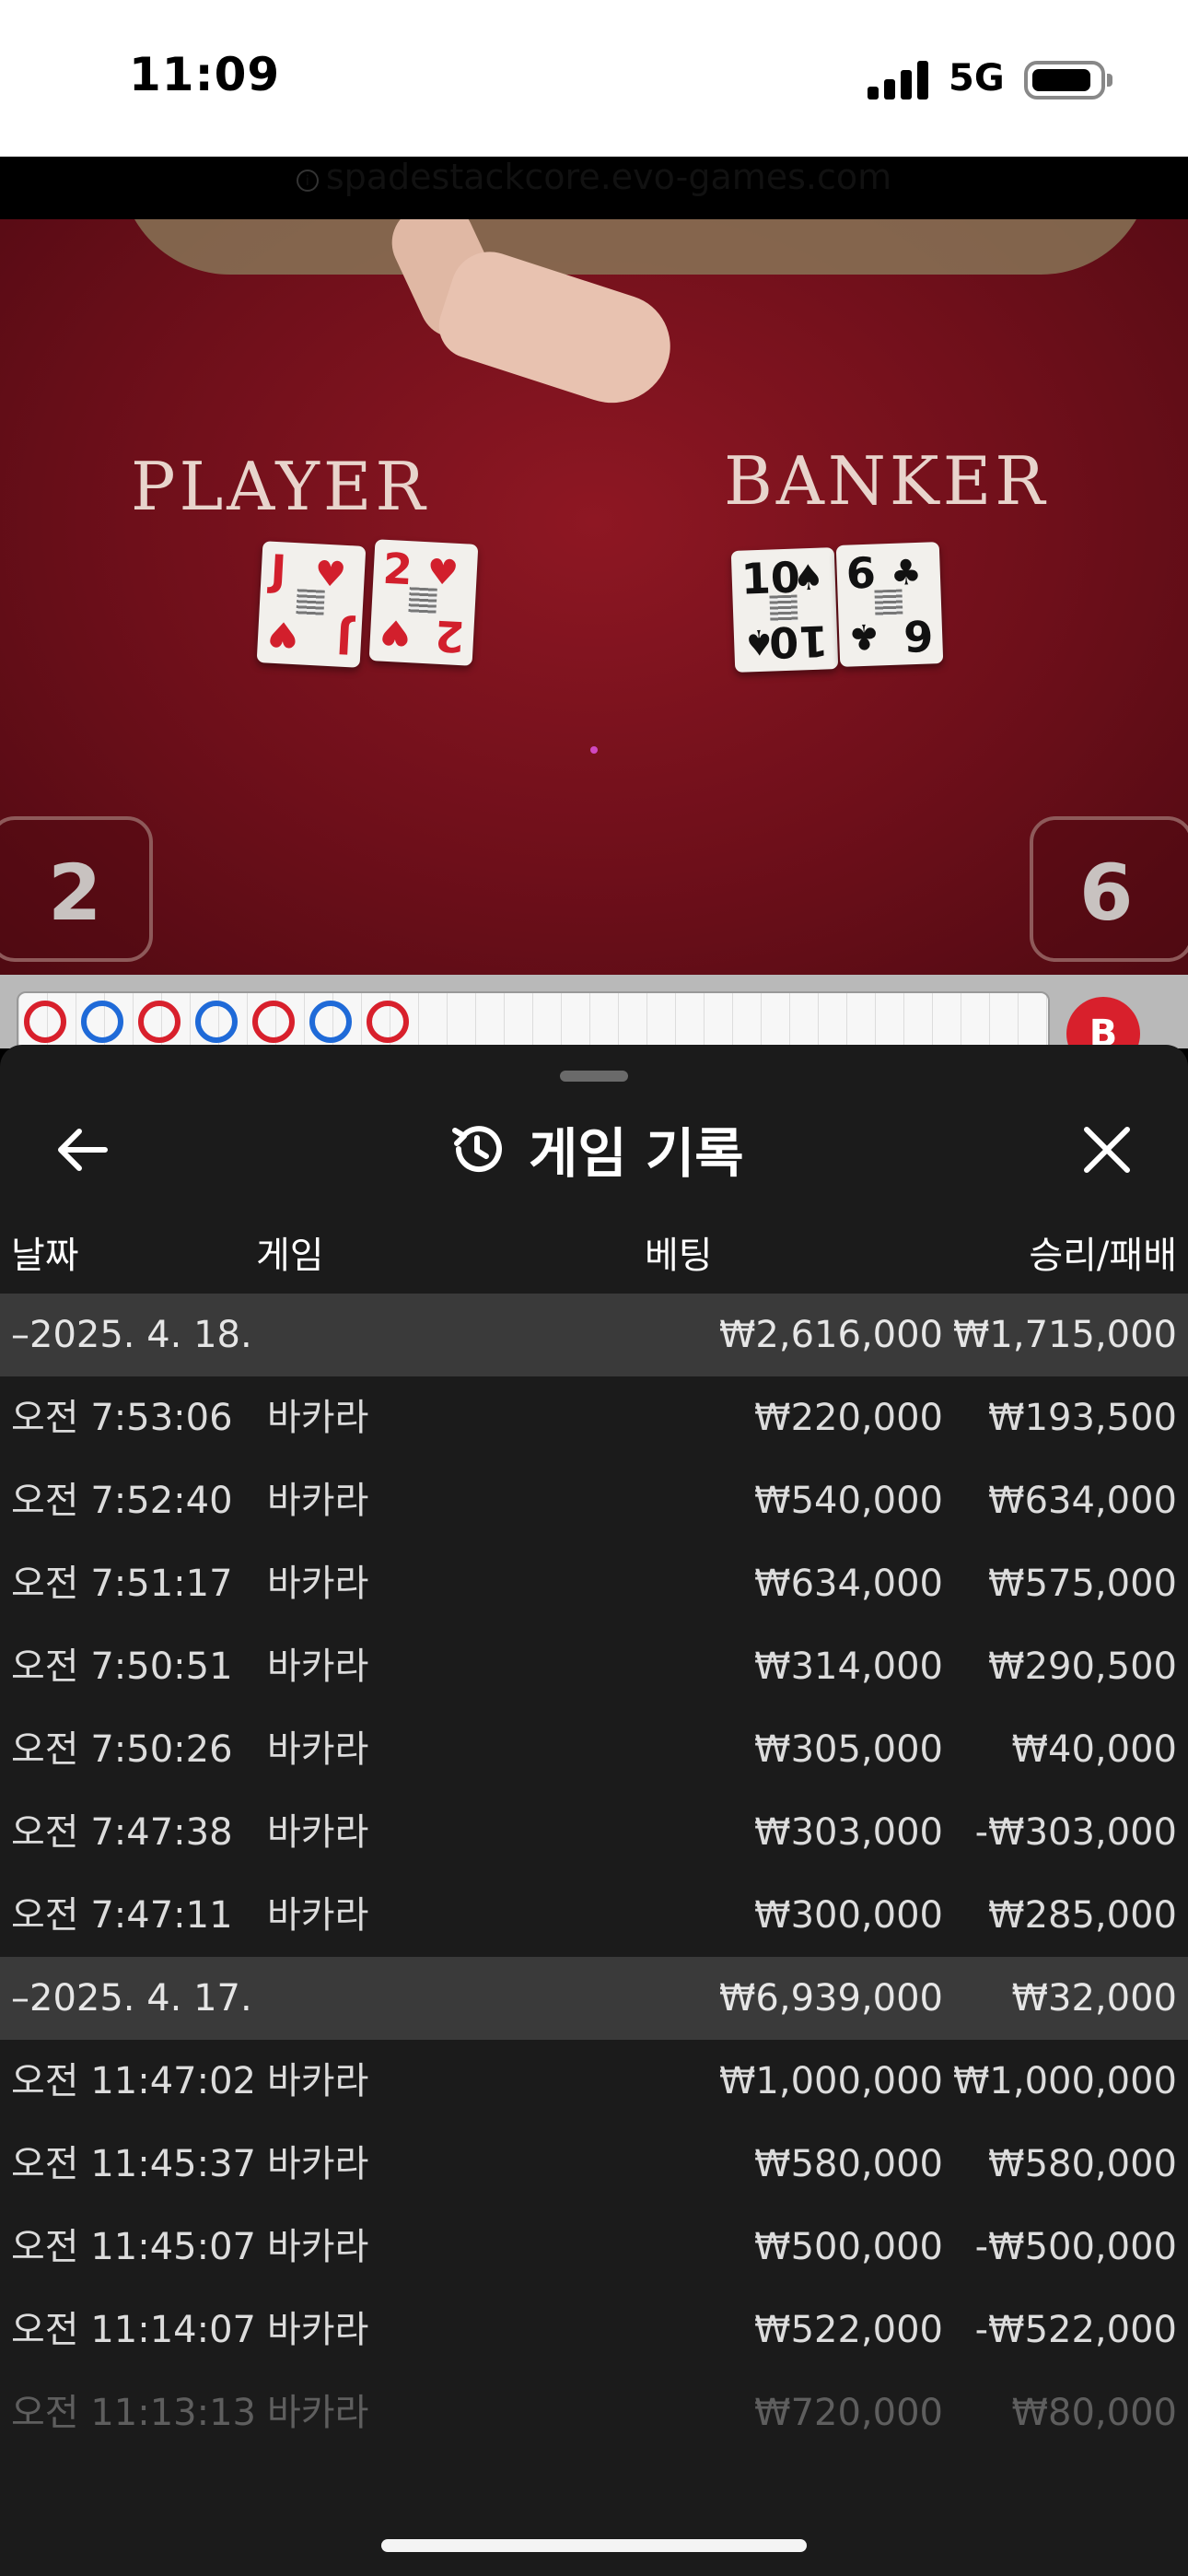  What do you see at coordinates (1106, 893) in the screenshot?
I see `banker-score: 6` at bounding box center [1106, 893].